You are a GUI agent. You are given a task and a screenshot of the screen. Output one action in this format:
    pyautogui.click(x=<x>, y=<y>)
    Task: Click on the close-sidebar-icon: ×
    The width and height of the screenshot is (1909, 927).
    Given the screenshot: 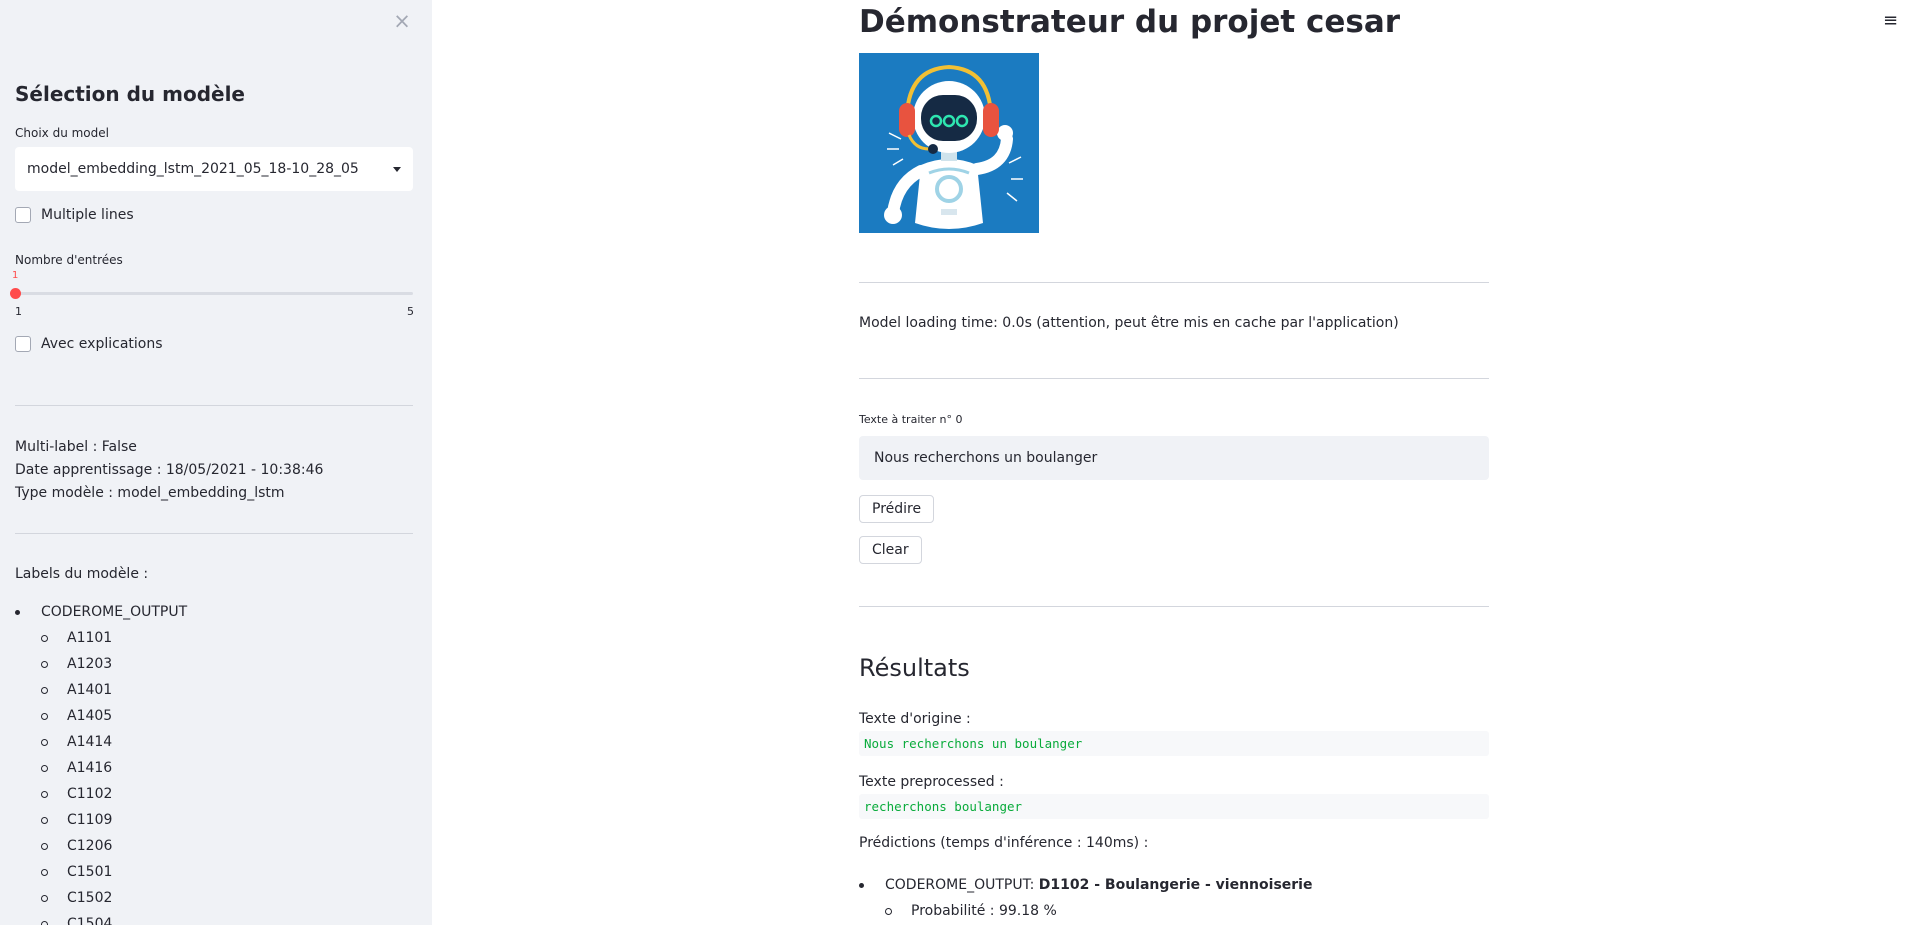 What is the action you would take?
    pyautogui.click(x=402, y=21)
    